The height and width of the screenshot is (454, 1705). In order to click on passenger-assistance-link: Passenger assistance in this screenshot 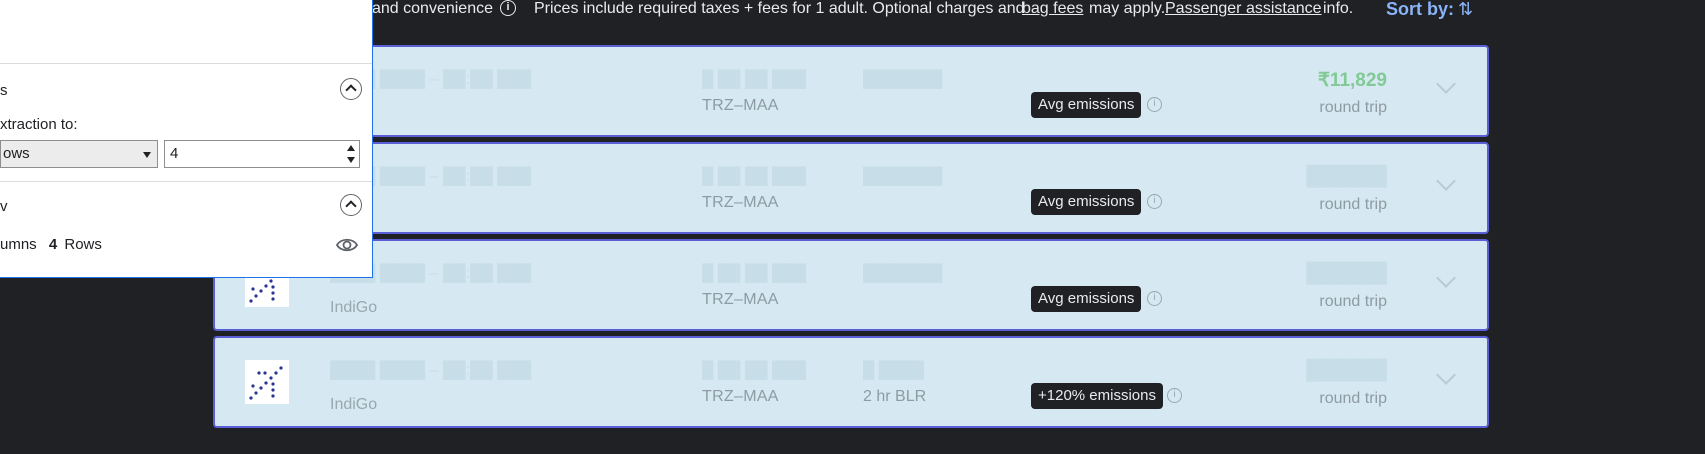, I will do `click(1243, 9)`.